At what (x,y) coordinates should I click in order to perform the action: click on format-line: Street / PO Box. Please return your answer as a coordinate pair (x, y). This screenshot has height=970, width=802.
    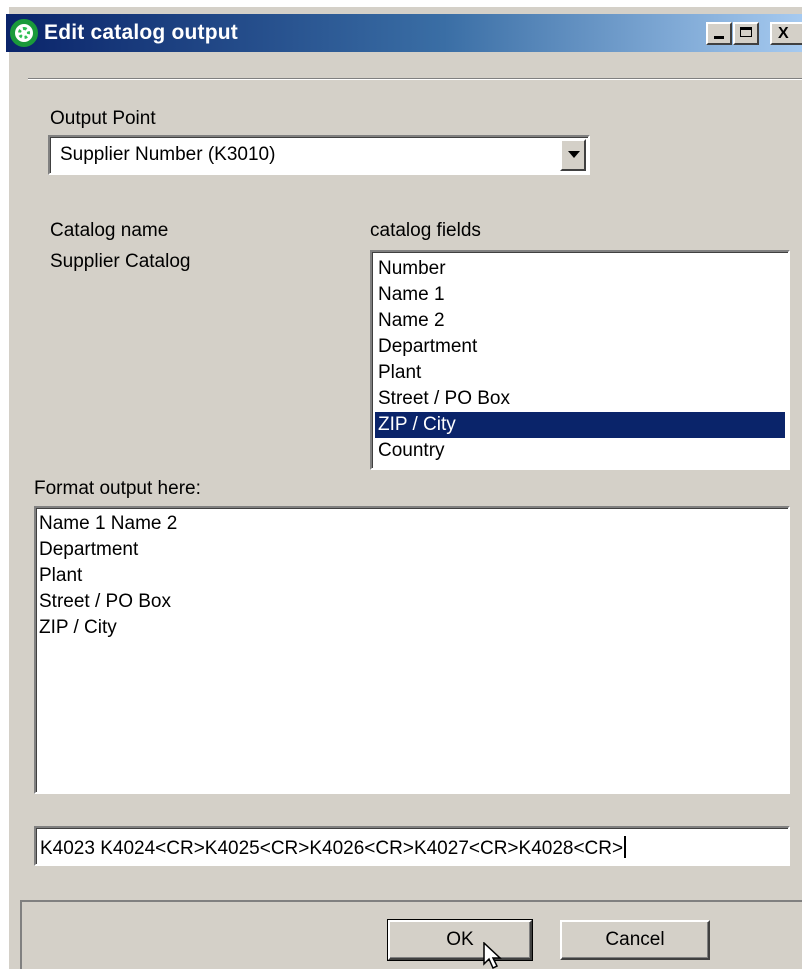
    Looking at the image, I should click on (105, 601).